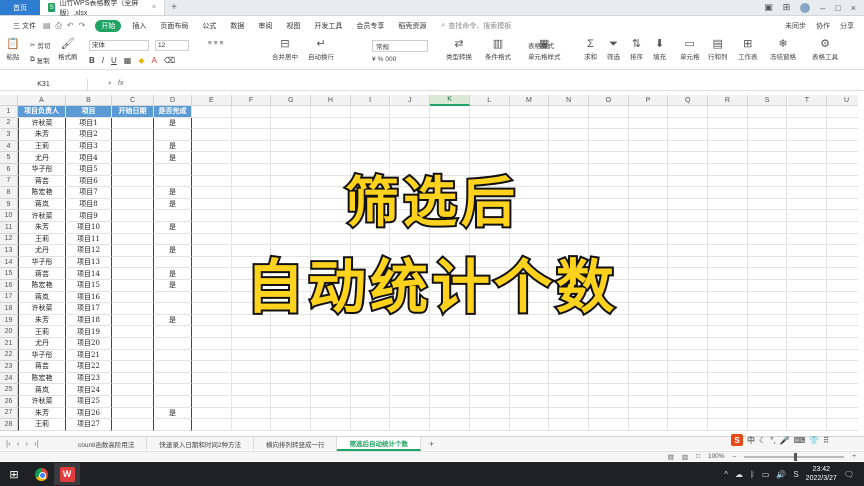 This screenshot has width=864, height=486. Describe the element at coordinates (103, 60) in the screenshot. I see `italic-button: I` at that location.